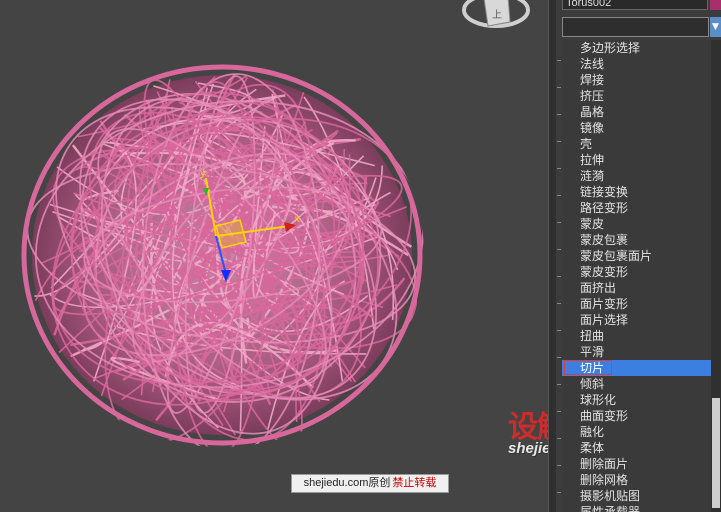 The image size is (721, 512). I want to click on modifier-list-item: 面挤出, so click(636, 288).